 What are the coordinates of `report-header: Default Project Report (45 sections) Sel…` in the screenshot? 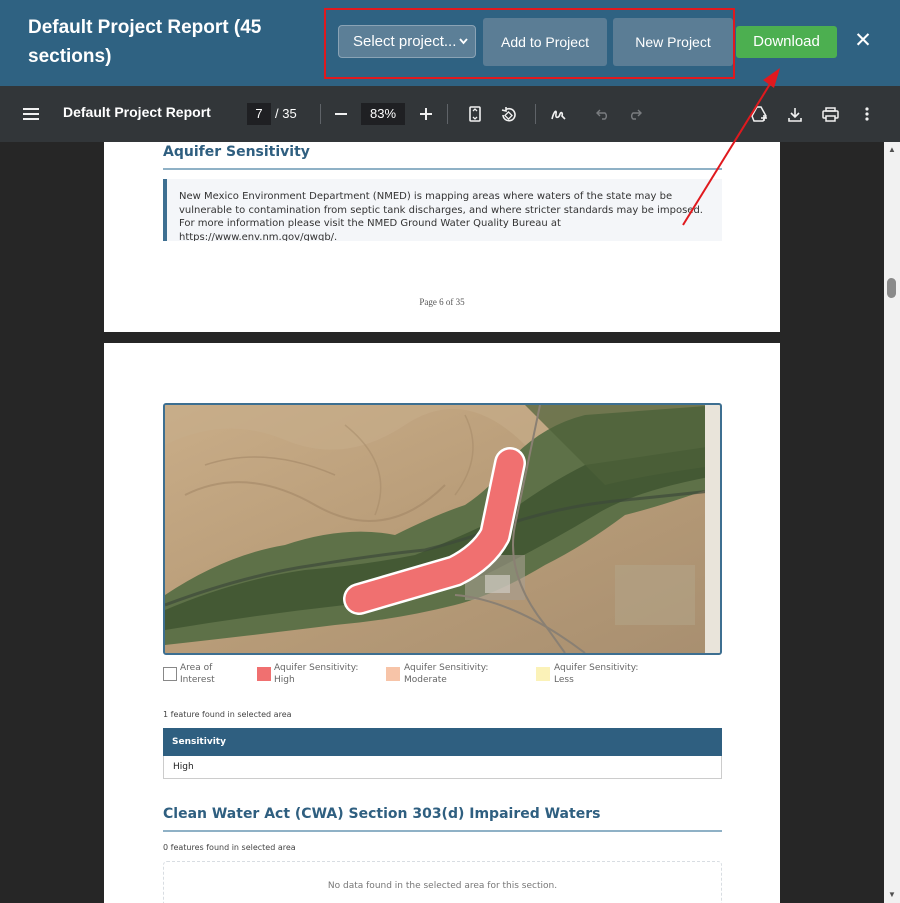 It's located at (450, 43).